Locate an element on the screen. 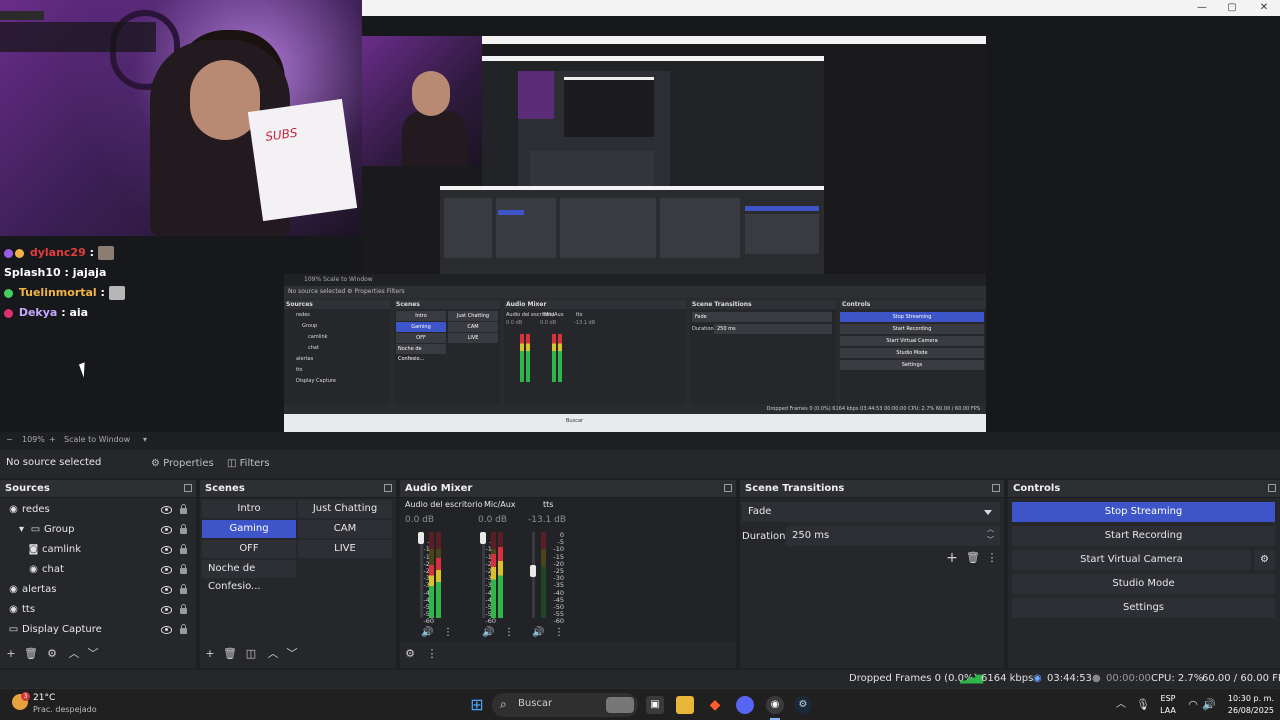  spin-arrows-icon: ︿ ﹀ is located at coordinates (990, 535).